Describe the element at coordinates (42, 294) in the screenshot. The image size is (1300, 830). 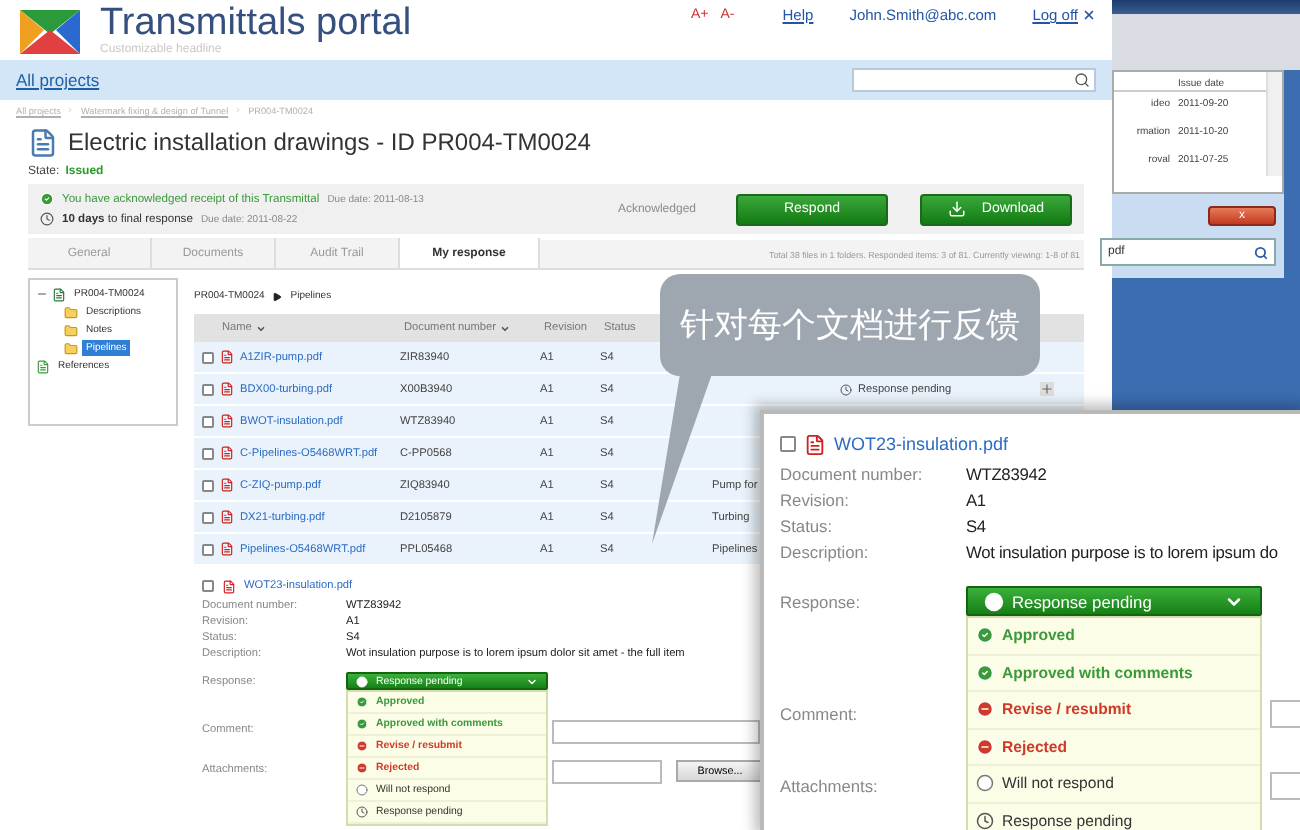
I see `collapse-icon` at that location.